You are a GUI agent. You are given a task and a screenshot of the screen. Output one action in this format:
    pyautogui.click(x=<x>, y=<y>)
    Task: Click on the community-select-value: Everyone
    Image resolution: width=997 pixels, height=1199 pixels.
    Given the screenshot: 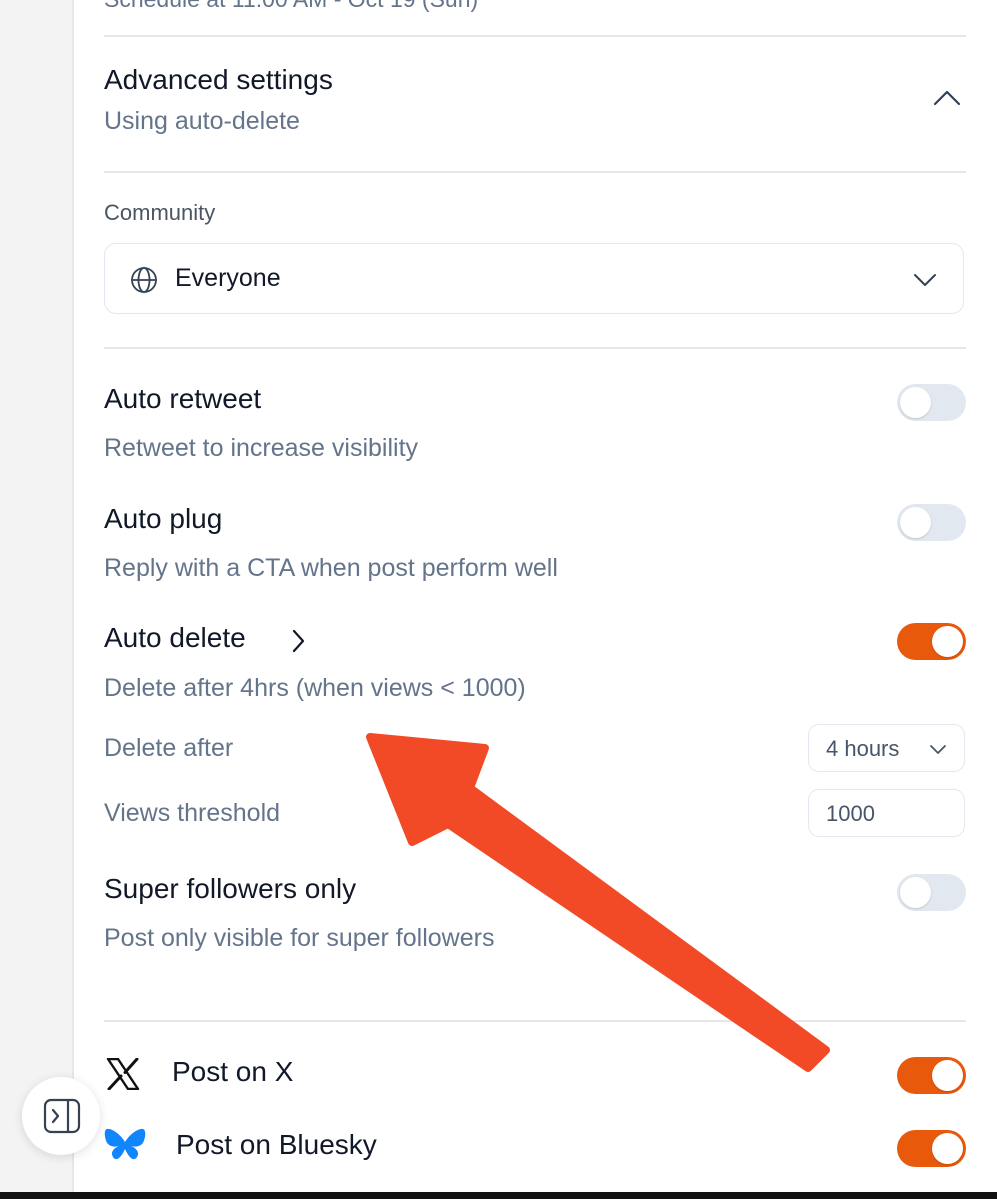 What is the action you would take?
    pyautogui.click(x=228, y=278)
    